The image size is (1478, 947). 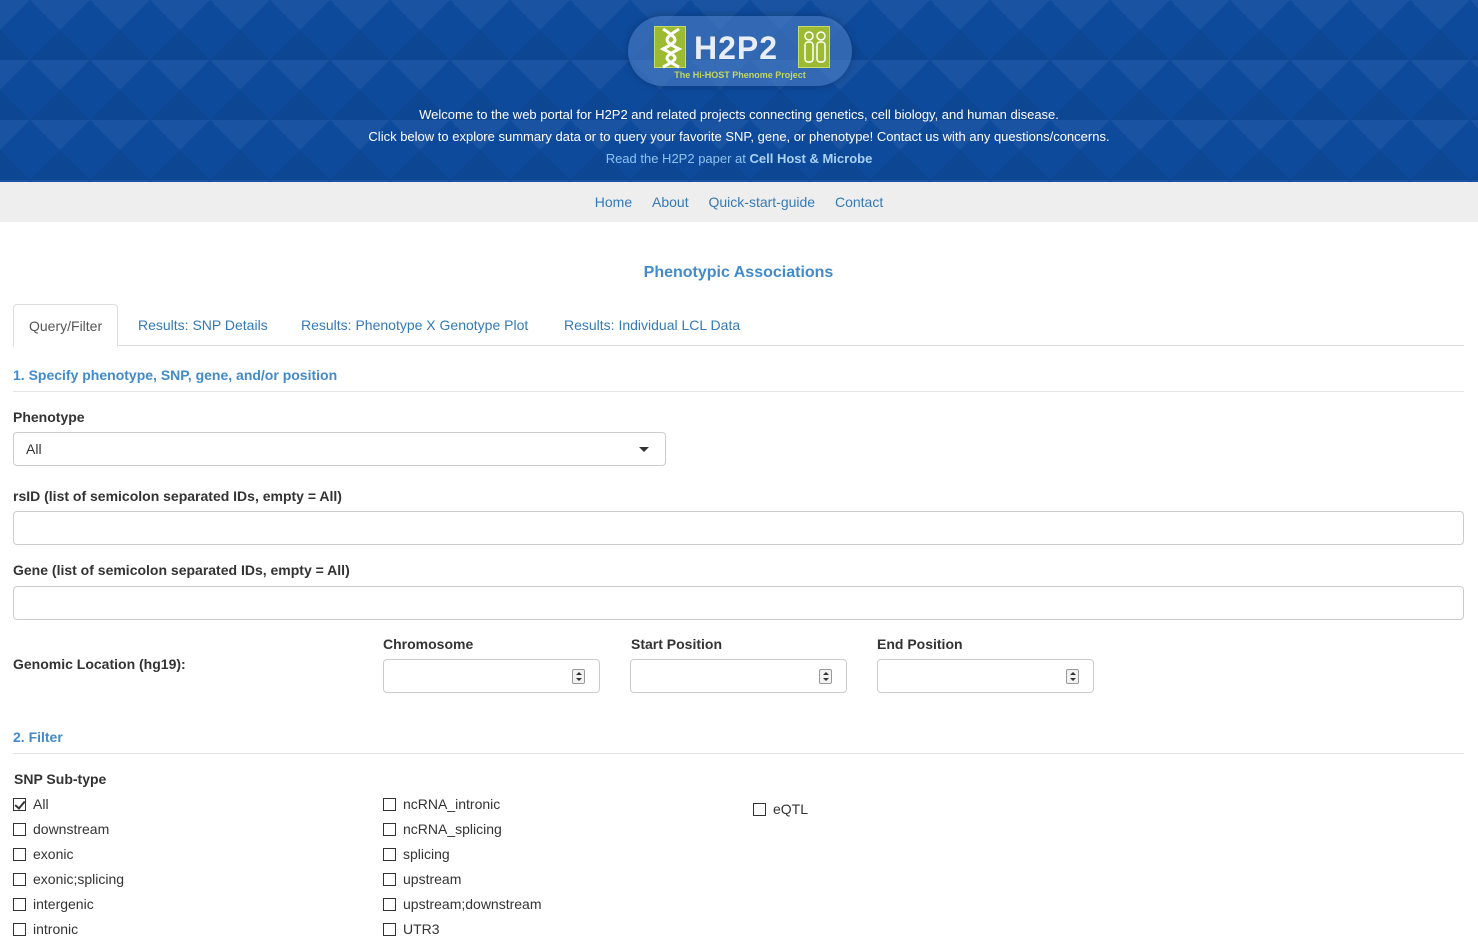 I want to click on tab-individual-lcl-data: Results: Individual LCL Data, so click(x=652, y=325).